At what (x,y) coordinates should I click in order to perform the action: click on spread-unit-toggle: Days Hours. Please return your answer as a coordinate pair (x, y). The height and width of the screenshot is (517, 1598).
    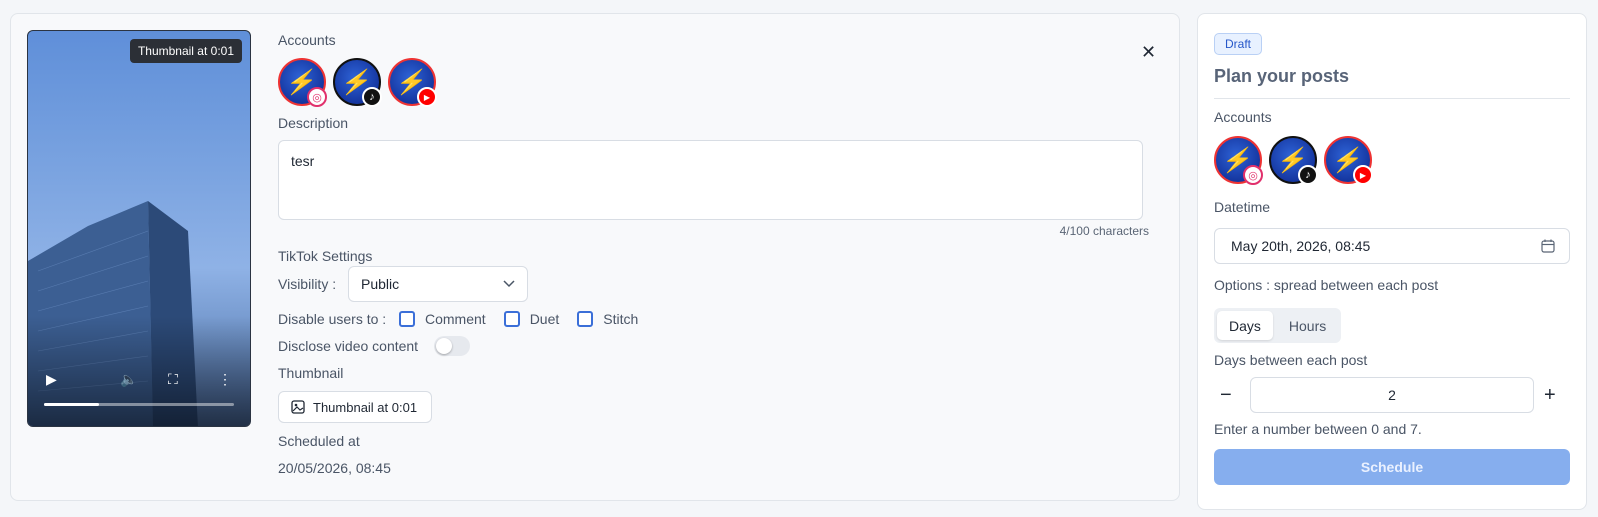
    Looking at the image, I should click on (1278, 325).